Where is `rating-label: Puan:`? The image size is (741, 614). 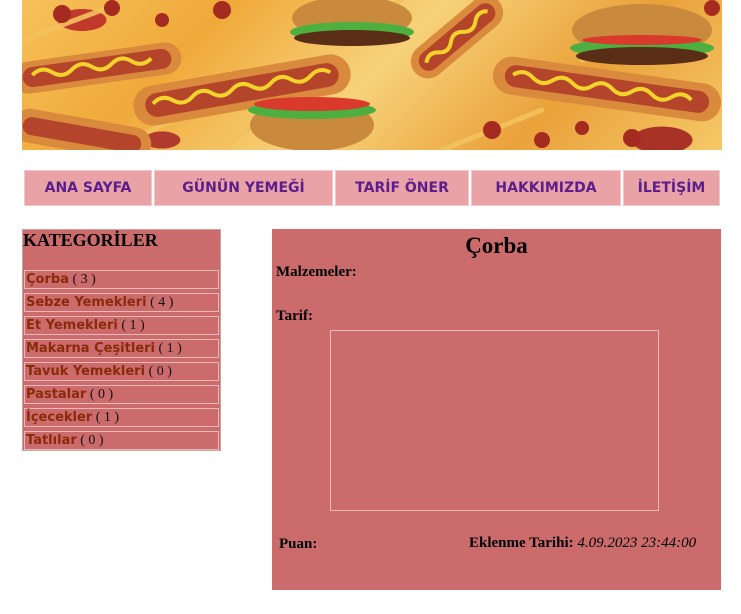 rating-label: Puan: is located at coordinates (298, 544).